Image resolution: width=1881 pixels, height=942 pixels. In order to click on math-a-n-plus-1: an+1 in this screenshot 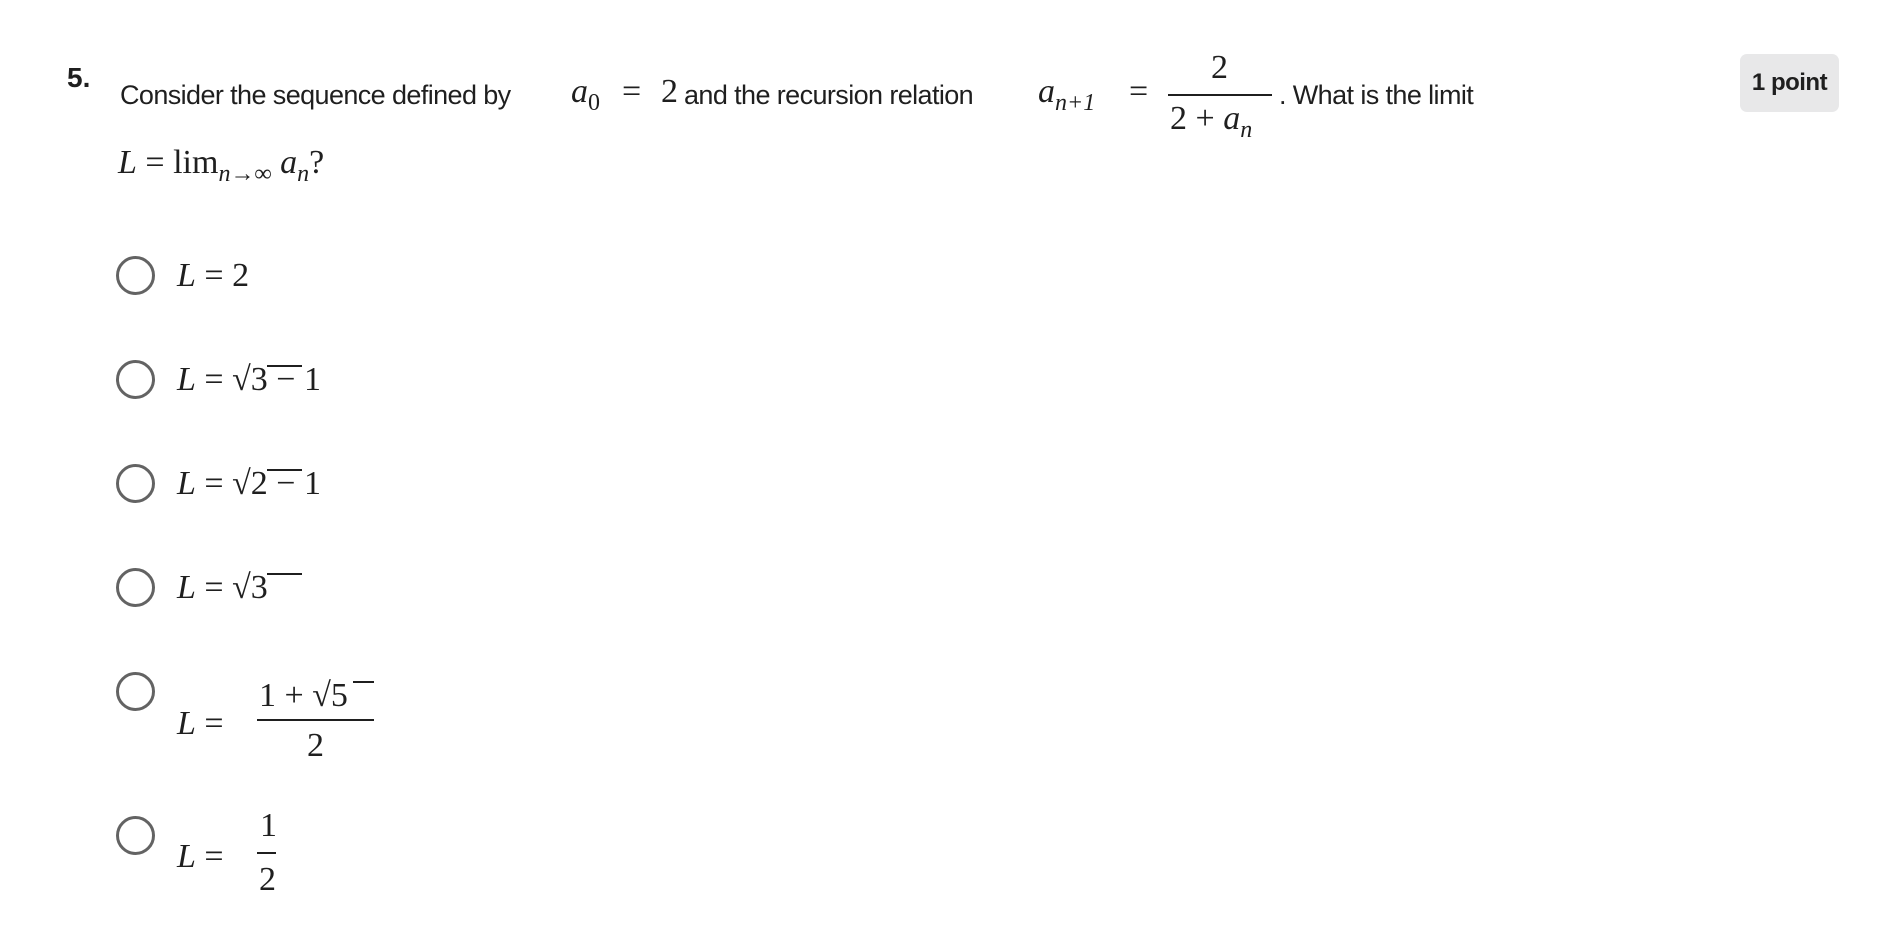, I will do `click(1067, 95)`.